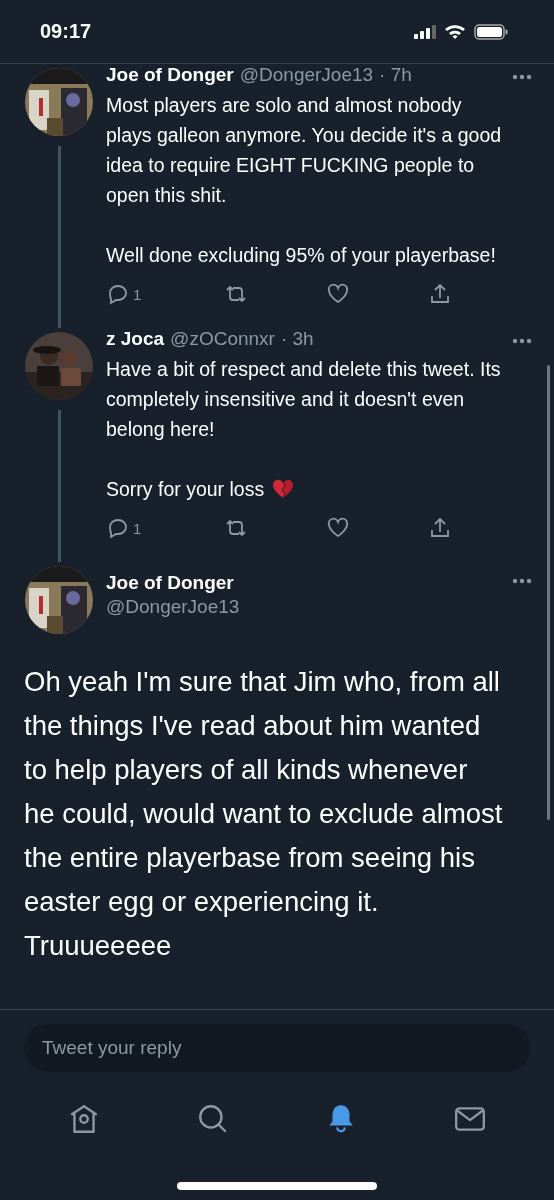  What do you see at coordinates (297, 339) in the screenshot?
I see `timestamp: · 3h` at bounding box center [297, 339].